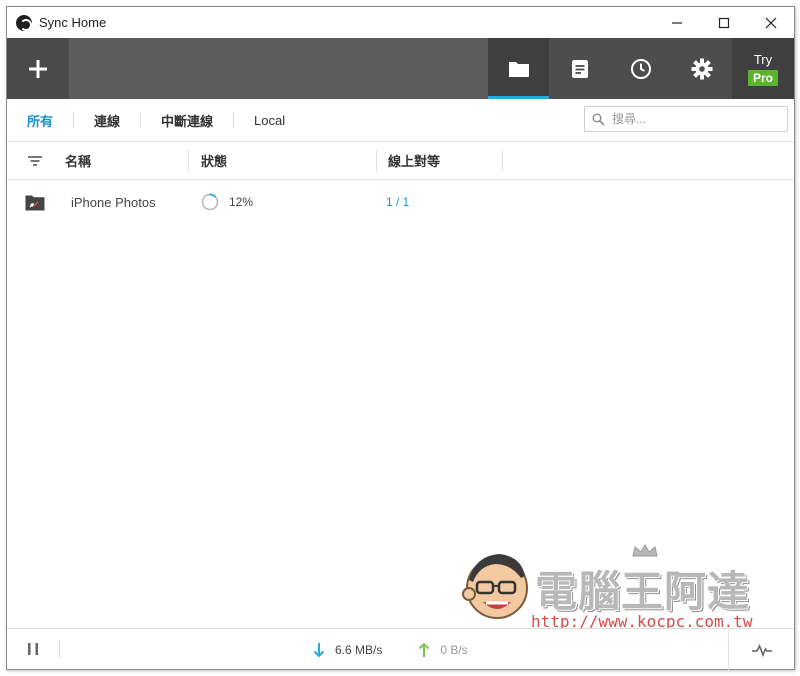 The image size is (800, 676). I want to click on filter-tab-all: 所有, so click(35, 120).